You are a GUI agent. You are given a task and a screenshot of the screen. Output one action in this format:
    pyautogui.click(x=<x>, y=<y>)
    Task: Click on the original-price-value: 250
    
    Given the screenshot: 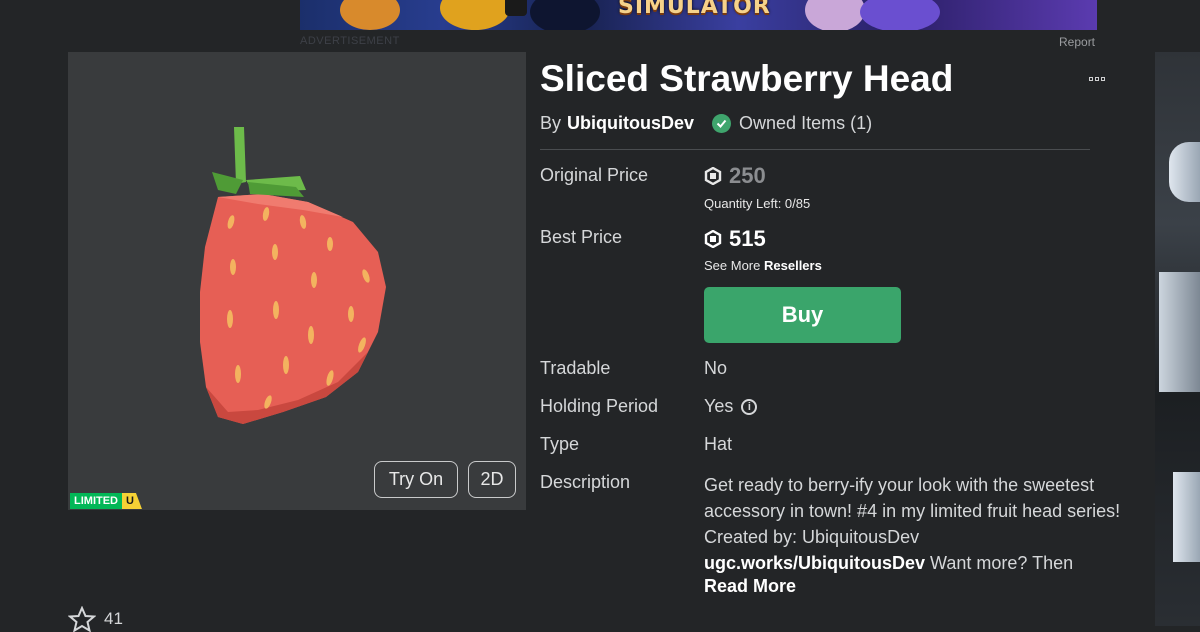 What is the action you would take?
    pyautogui.click(x=747, y=175)
    